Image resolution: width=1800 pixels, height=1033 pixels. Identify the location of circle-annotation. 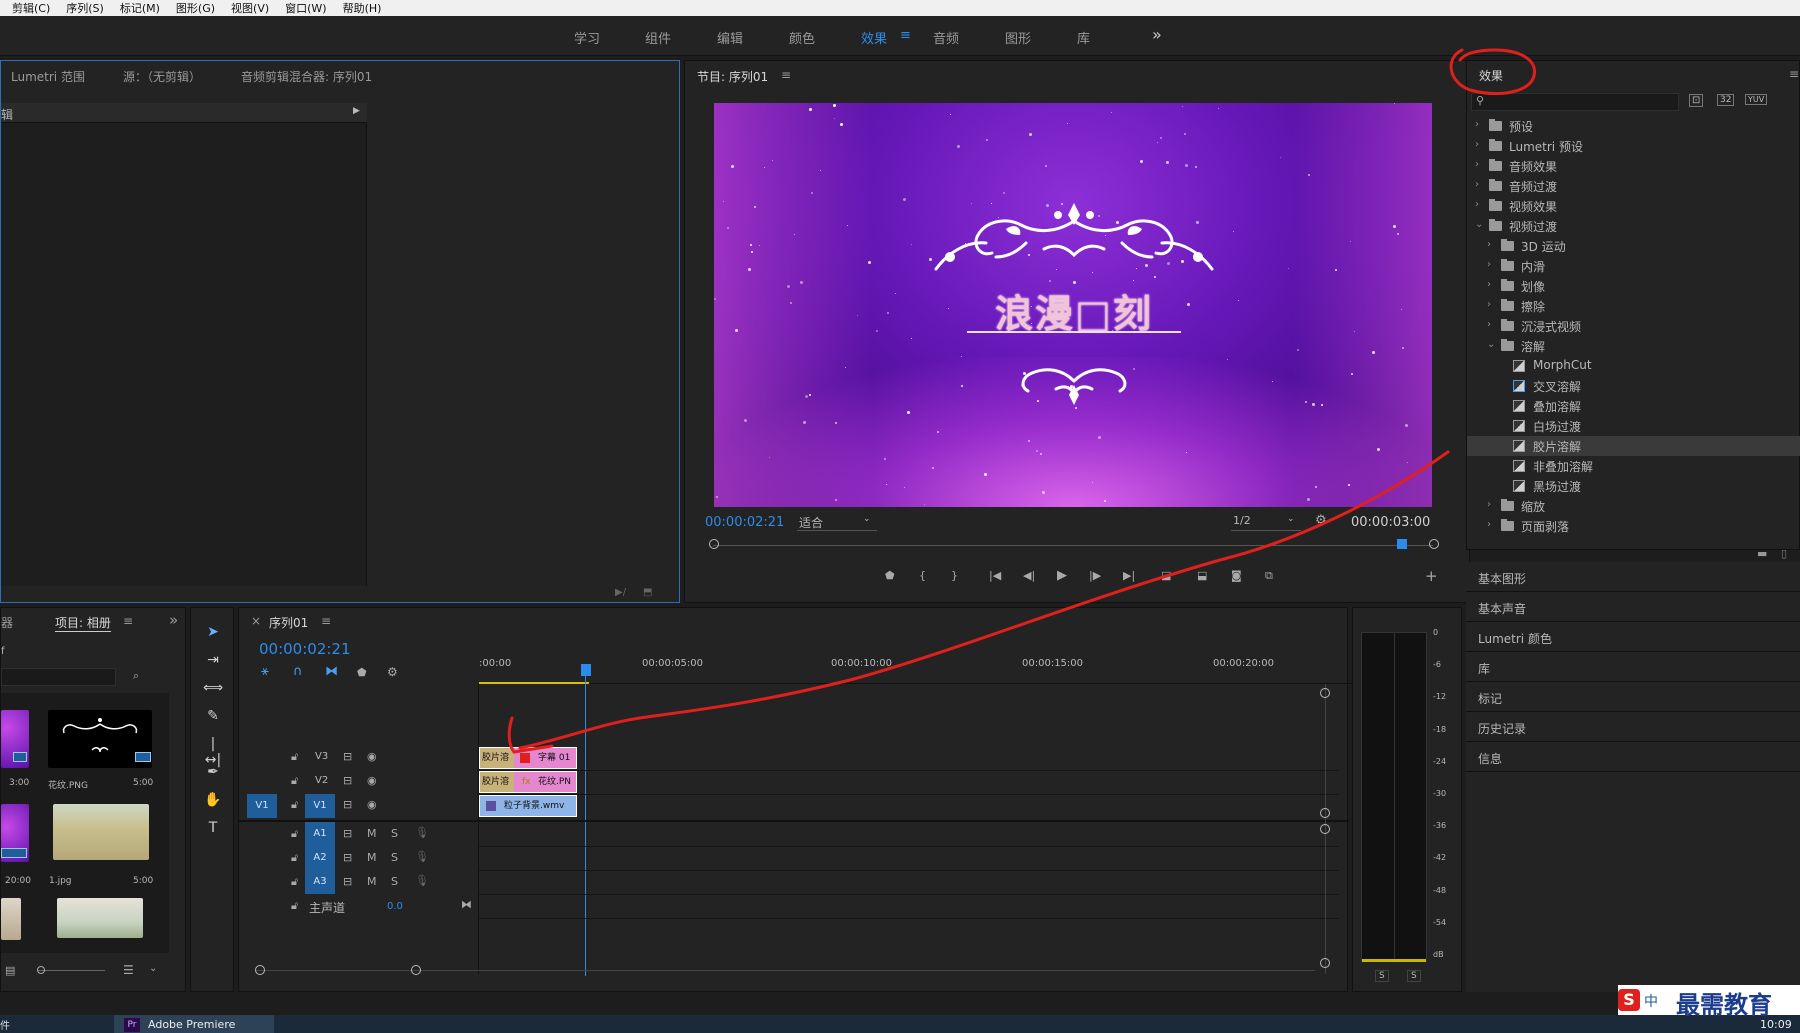
(1492, 71).